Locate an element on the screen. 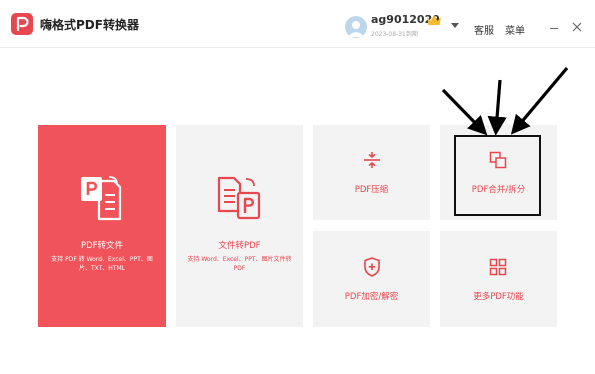  minimize-icon is located at coordinates (554, 28).